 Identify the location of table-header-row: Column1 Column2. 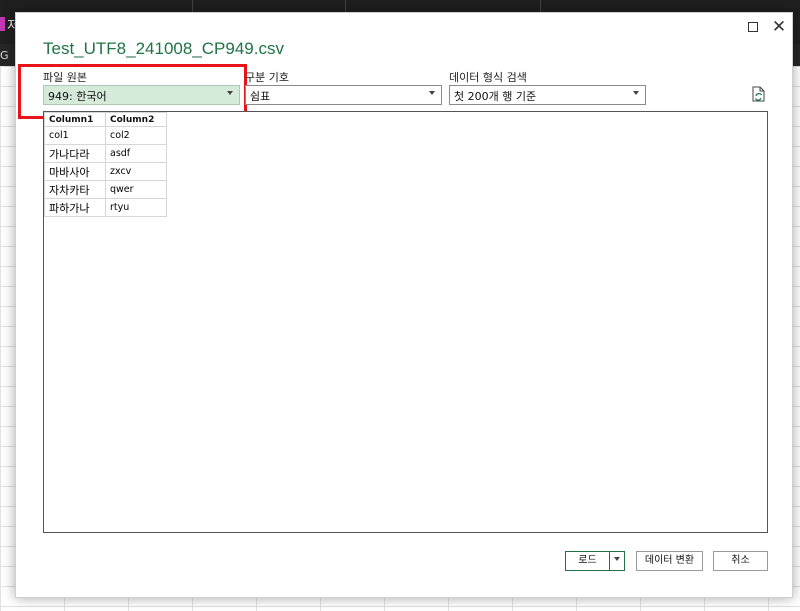
(105, 119).